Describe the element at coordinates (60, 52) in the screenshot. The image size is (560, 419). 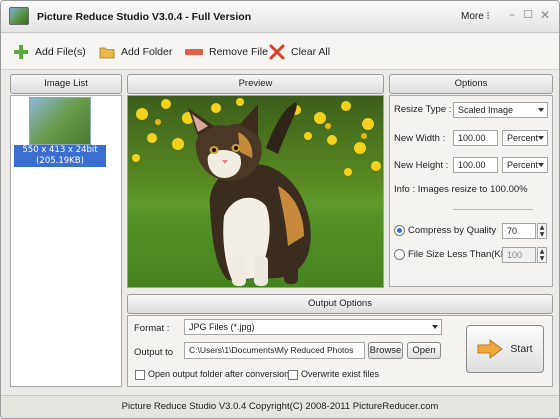
I see `add-files-label: Add File(s)` at that location.